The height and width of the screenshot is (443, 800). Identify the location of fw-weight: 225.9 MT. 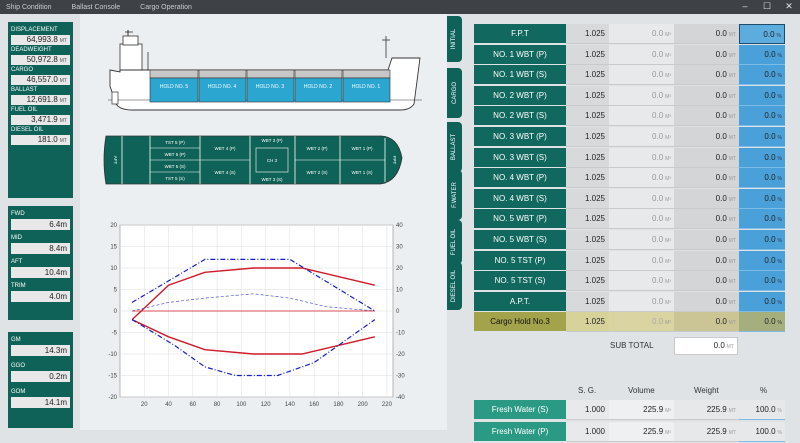
(706, 410).